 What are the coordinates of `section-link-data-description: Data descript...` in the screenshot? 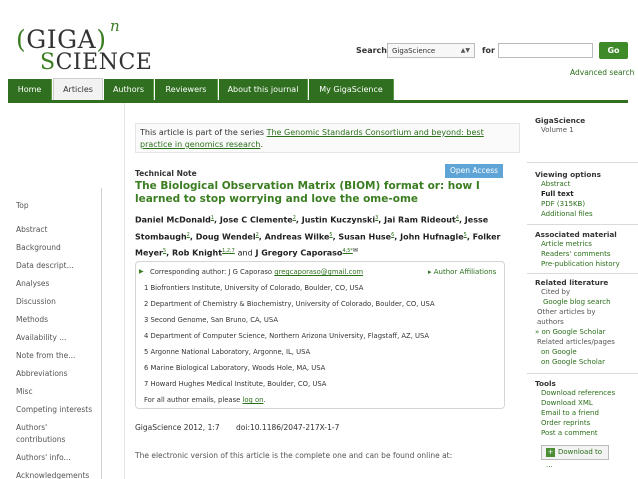 It's located at (54, 265).